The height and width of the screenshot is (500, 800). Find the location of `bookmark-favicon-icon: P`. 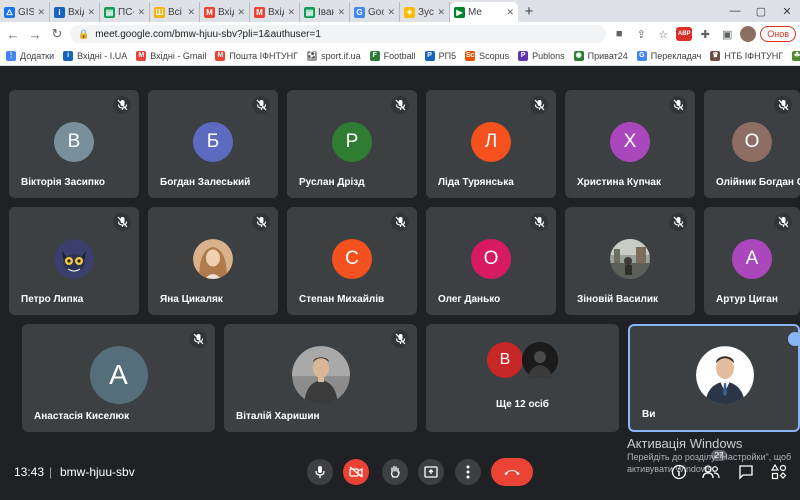

bookmark-favicon-icon: P is located at coordinates (429, 55).